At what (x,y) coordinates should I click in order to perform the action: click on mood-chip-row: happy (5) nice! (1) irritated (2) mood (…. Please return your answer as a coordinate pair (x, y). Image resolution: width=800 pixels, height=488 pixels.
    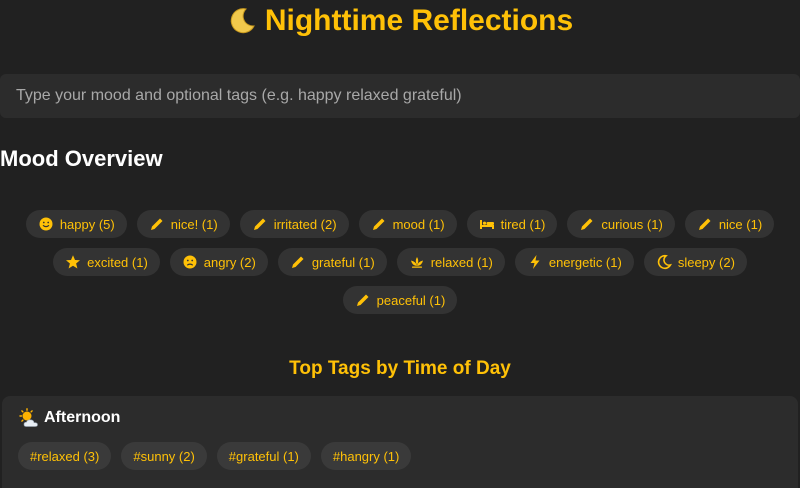
    Looking at the image, I should click on (400, 224).